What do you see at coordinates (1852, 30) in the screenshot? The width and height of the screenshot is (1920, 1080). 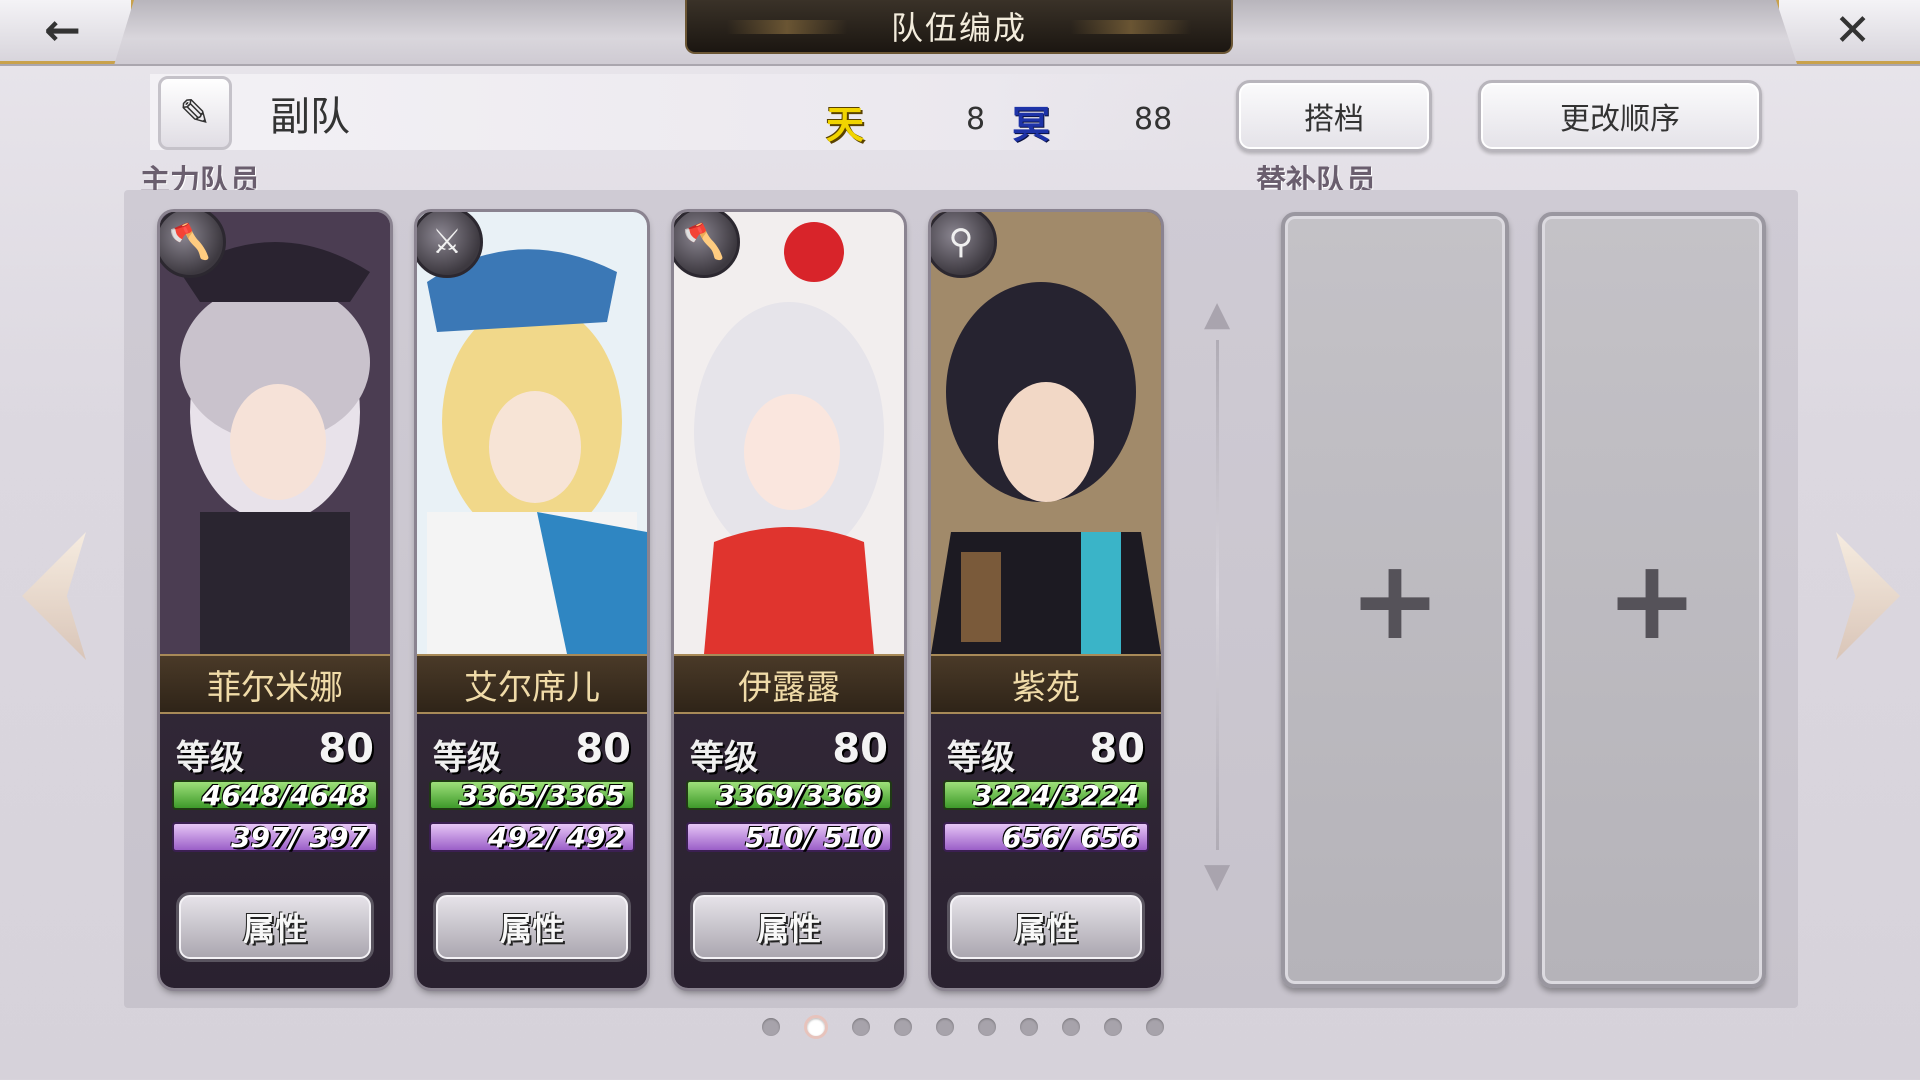 I see `close-icon: ✕` at bounding box center [1852, 30].